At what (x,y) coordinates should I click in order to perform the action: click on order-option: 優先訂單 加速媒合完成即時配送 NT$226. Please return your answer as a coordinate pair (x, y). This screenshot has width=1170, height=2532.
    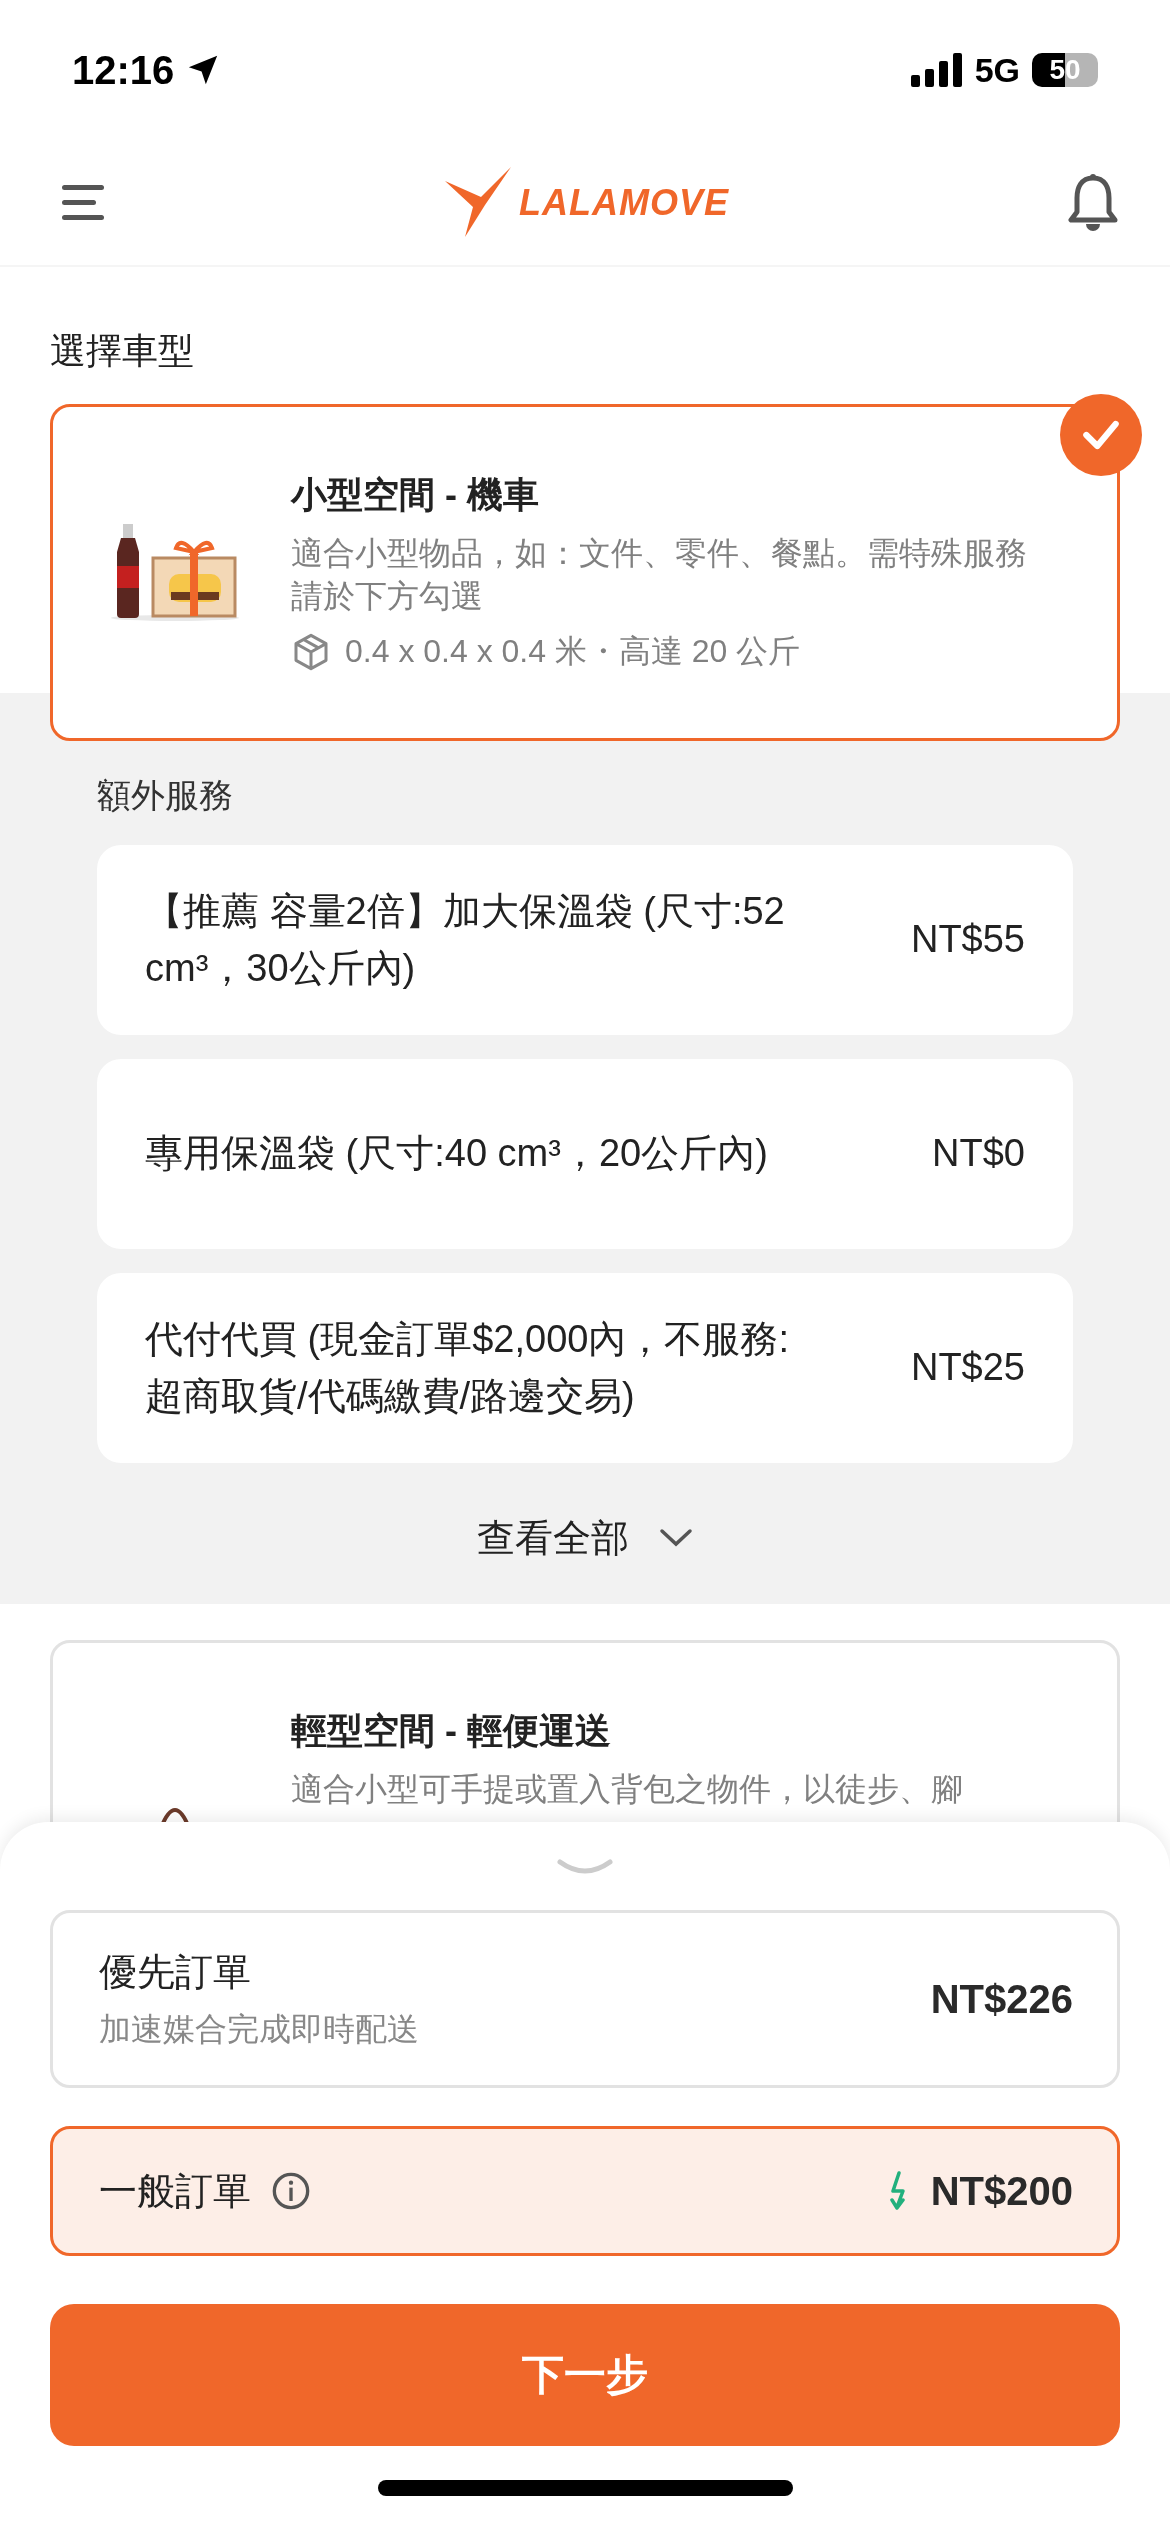
    Looking at the image, I should click on (585, 1999).